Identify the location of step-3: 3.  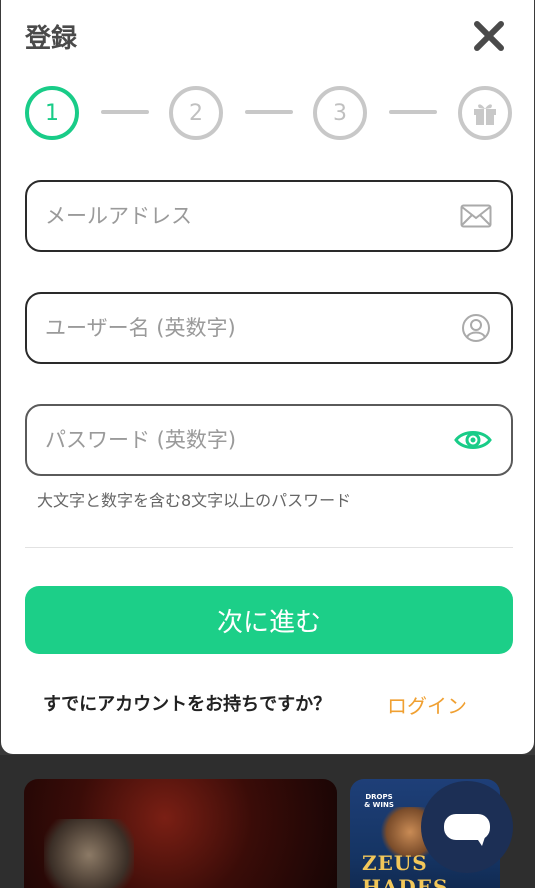
(340, 113).